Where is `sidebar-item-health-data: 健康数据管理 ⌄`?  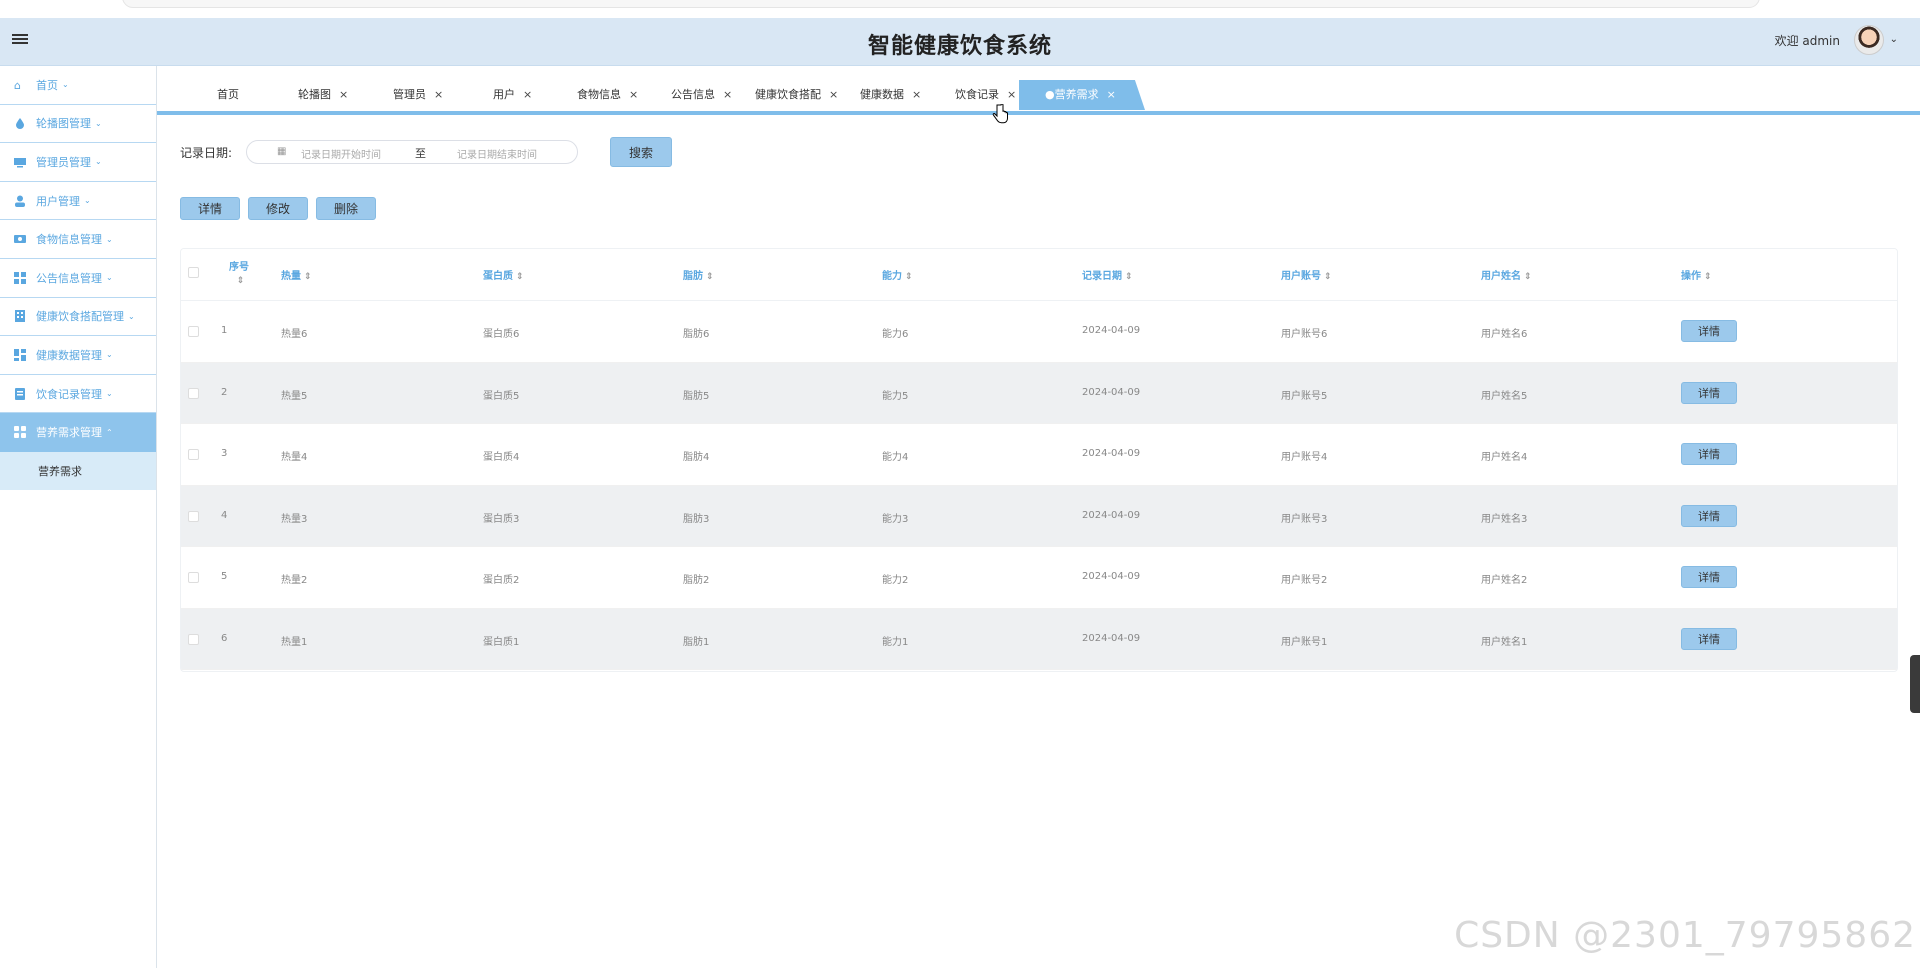
sidebar-item-health-data: 健康数据管理 ⌄ is located at coordinates (78, 355).